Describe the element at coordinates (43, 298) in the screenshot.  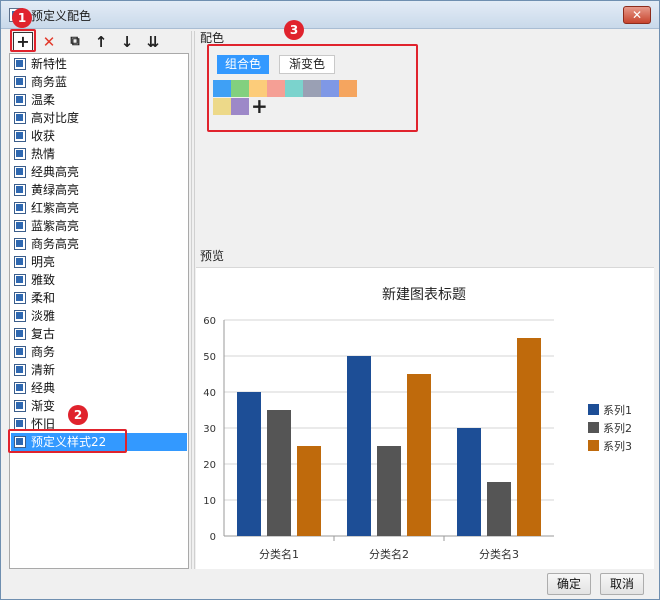
I see `list-item-label: 柔和` at that location.